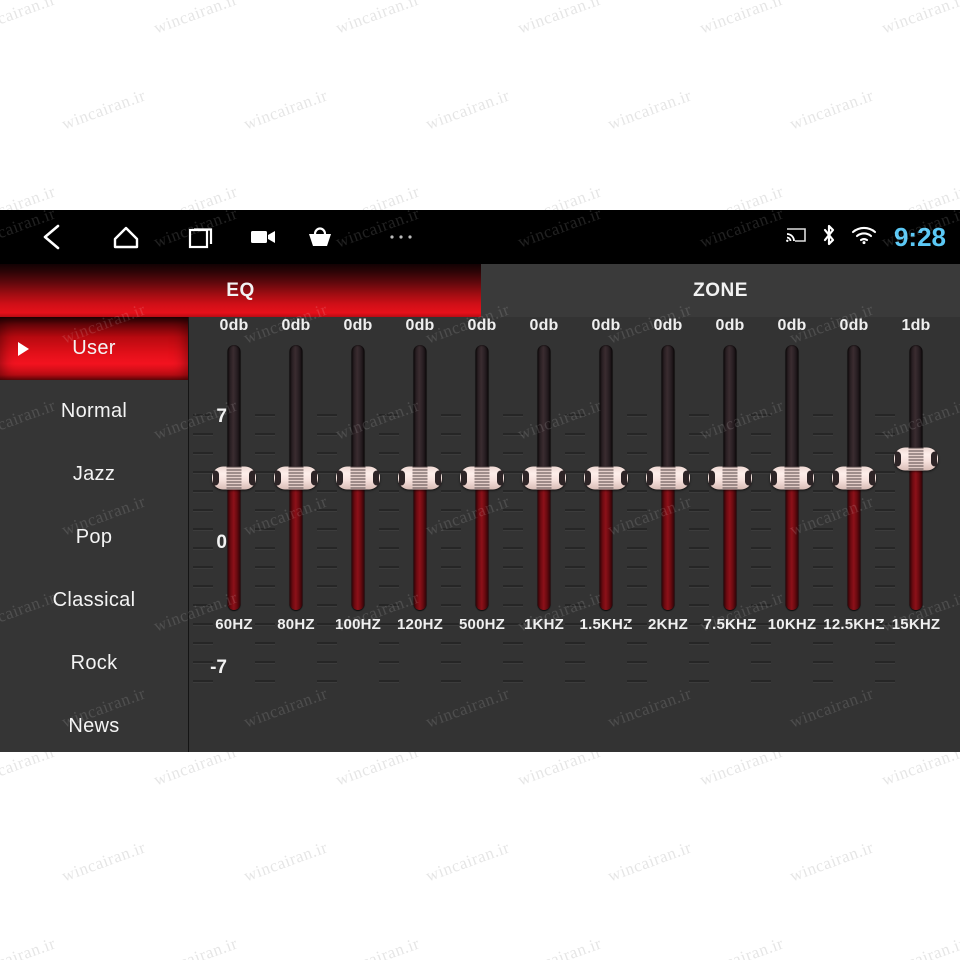  Describe the element at coordinates (864, 237) in the screenshot. I see `wifi-icon` at that location.